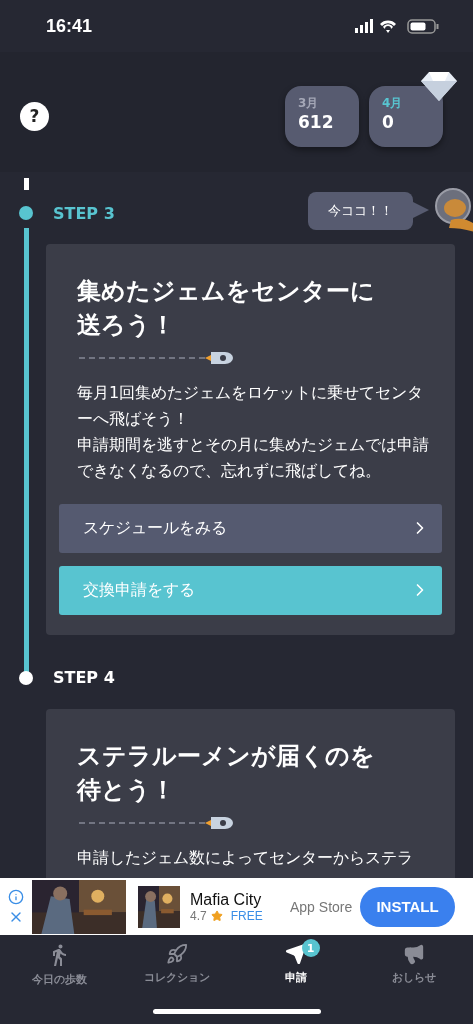 This screenshot has width=473, height=1024. Describe the element at coordinates (253, 457) in the screenshot. I see `card-text: 申請期間を逃すとその月に集めたジェムでは申請できなくなるので、忘れずに飛ばしてね。` at that location.